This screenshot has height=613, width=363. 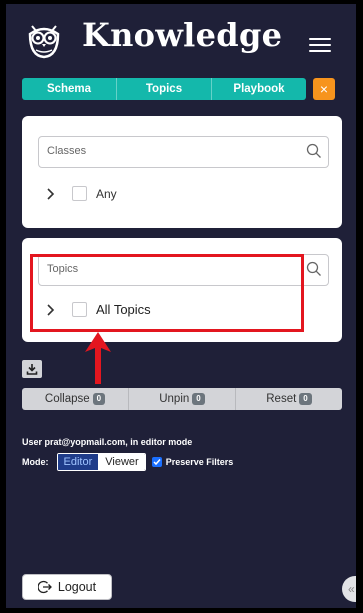 I want to click on graph-actions-bar: Collapse 0 Unpin 0 Reset 0, so click(x=182, y=399).